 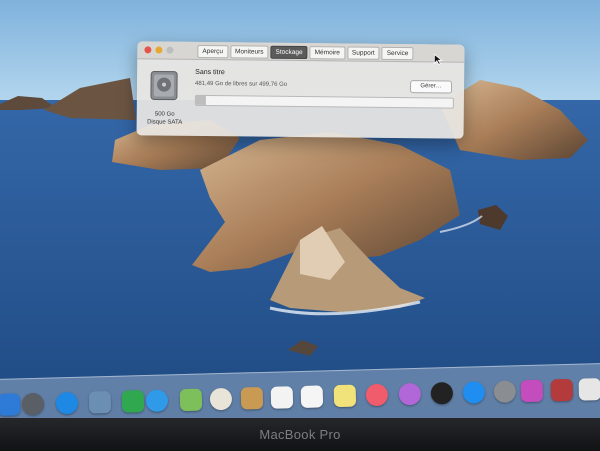 What do you see at coordinates (442, 393) in the screenshot?
I see `tv-icon` at bounding box center [442, 393].